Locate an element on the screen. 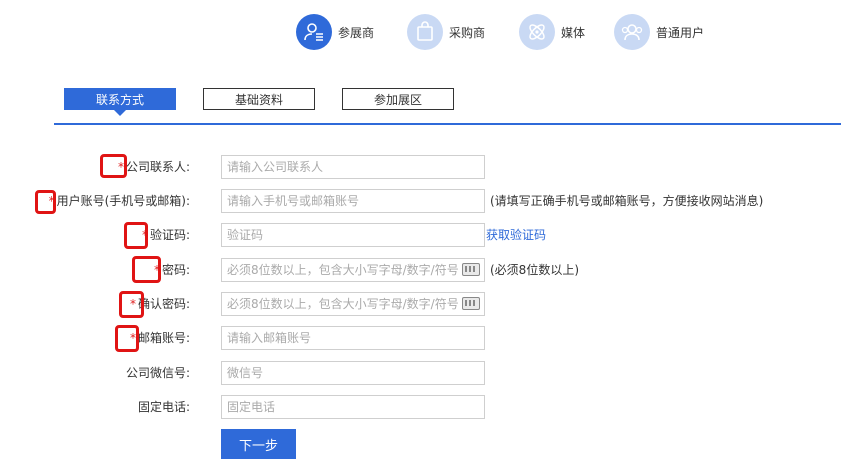 The height and width of the screenshot is (473, 841). field-label: * 公司联系人: is located at coordinates (153, 167).